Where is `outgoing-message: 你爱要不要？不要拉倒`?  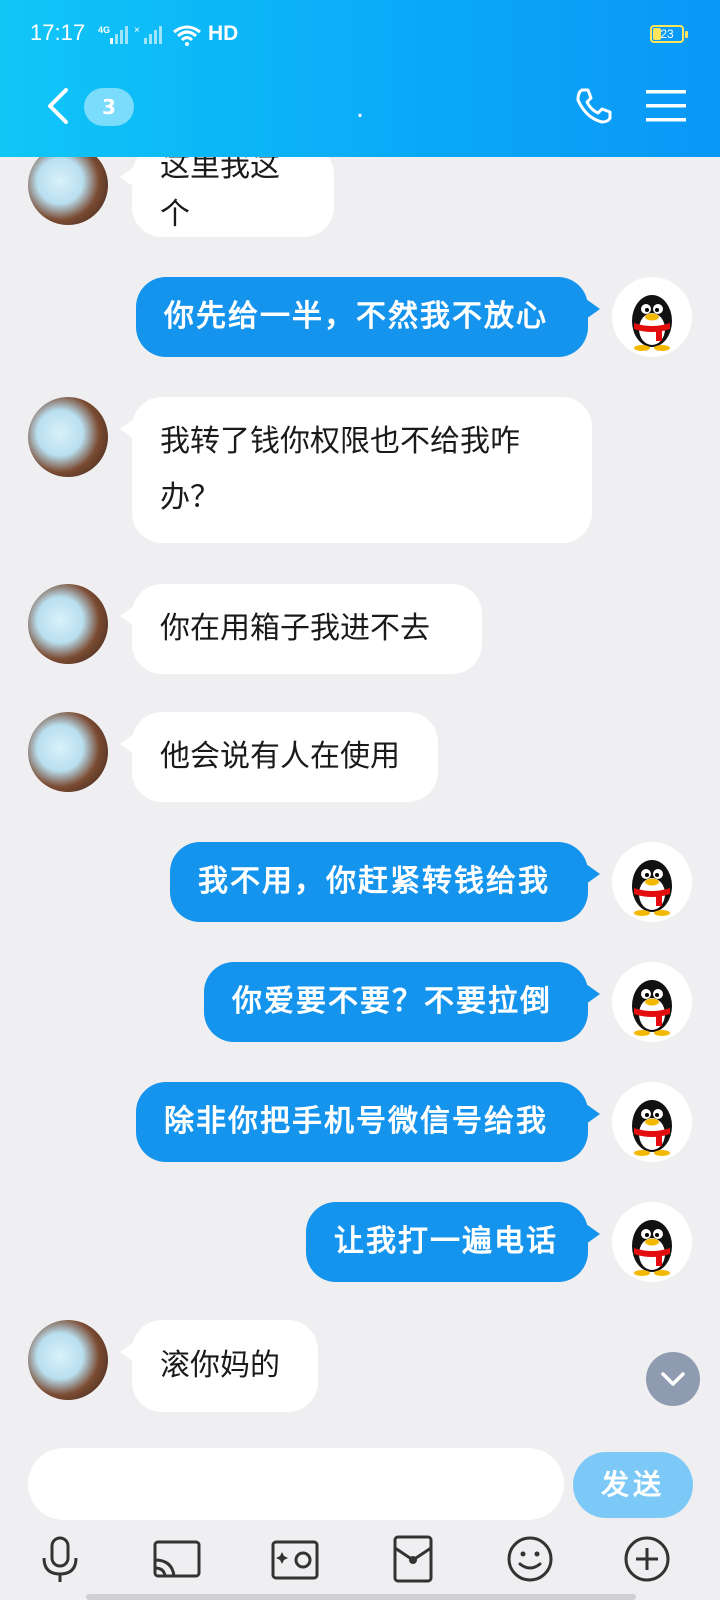 outgoing-message: 你爱要不要？不要拉倒 is located at coordinates (402, 1002).